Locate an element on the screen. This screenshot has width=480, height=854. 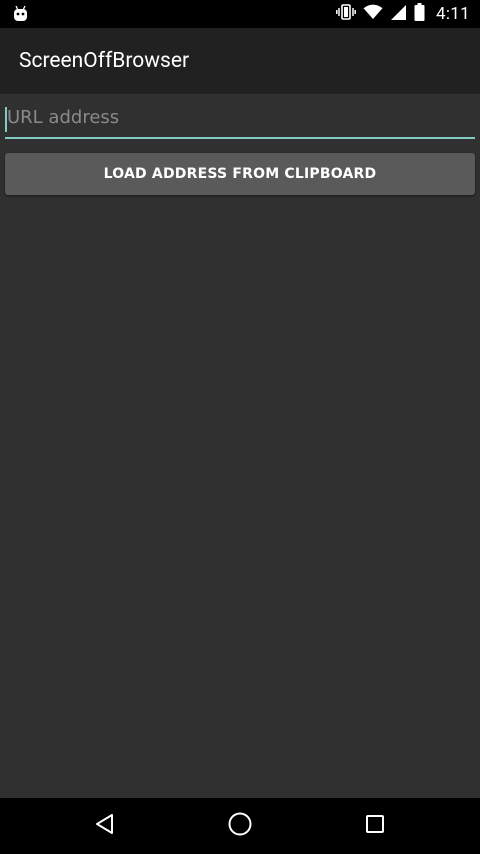
back-button is located at coordinates (105, 826).